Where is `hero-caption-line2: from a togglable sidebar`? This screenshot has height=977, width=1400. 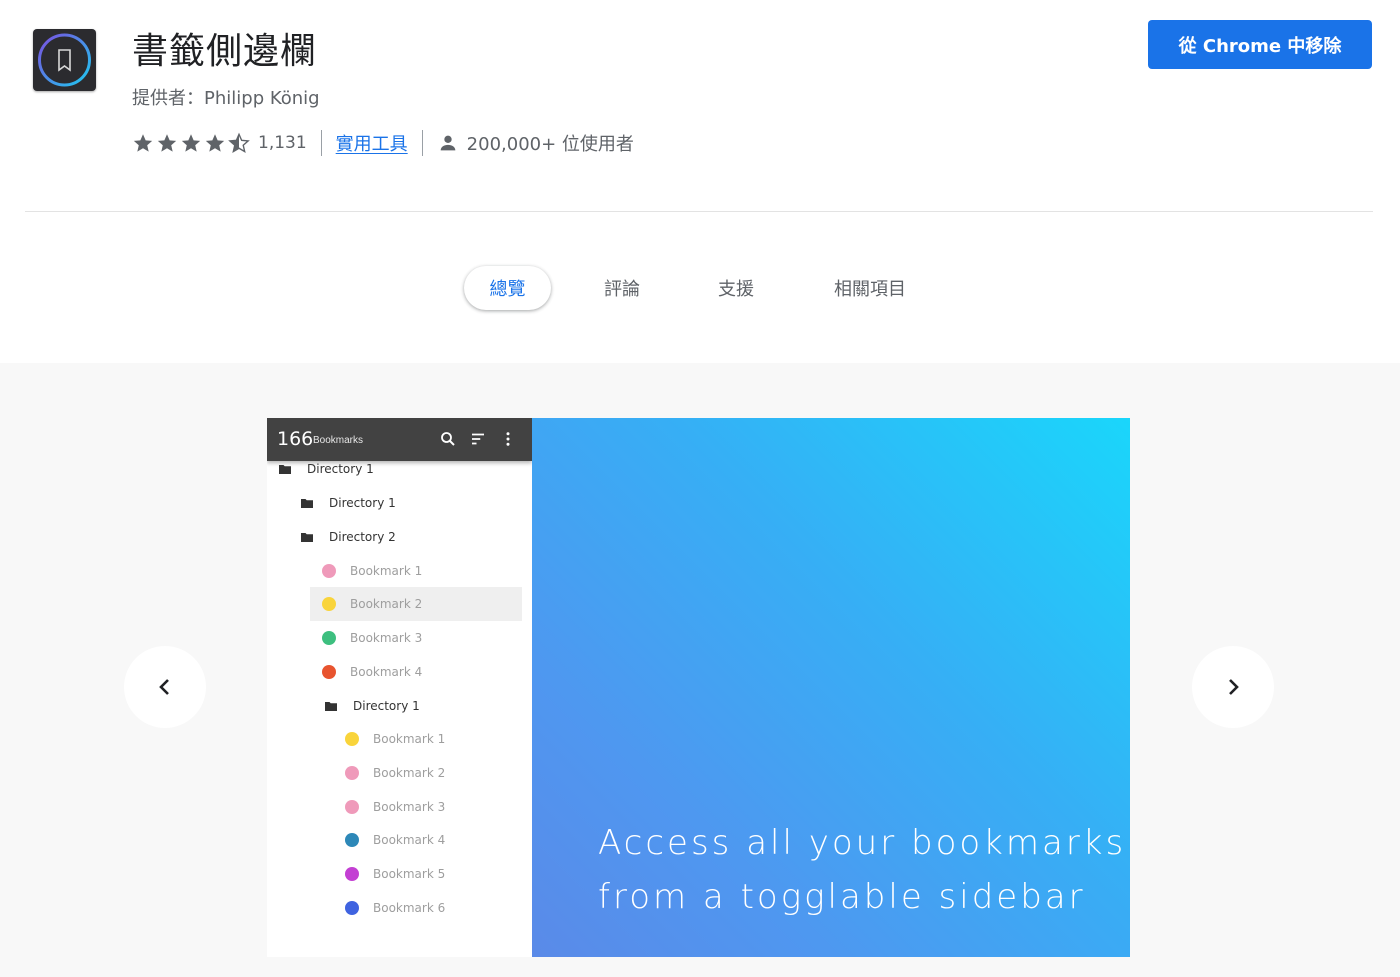
hero-caption-line2: from a togglable sidebar is located at coordinates (842, 897).